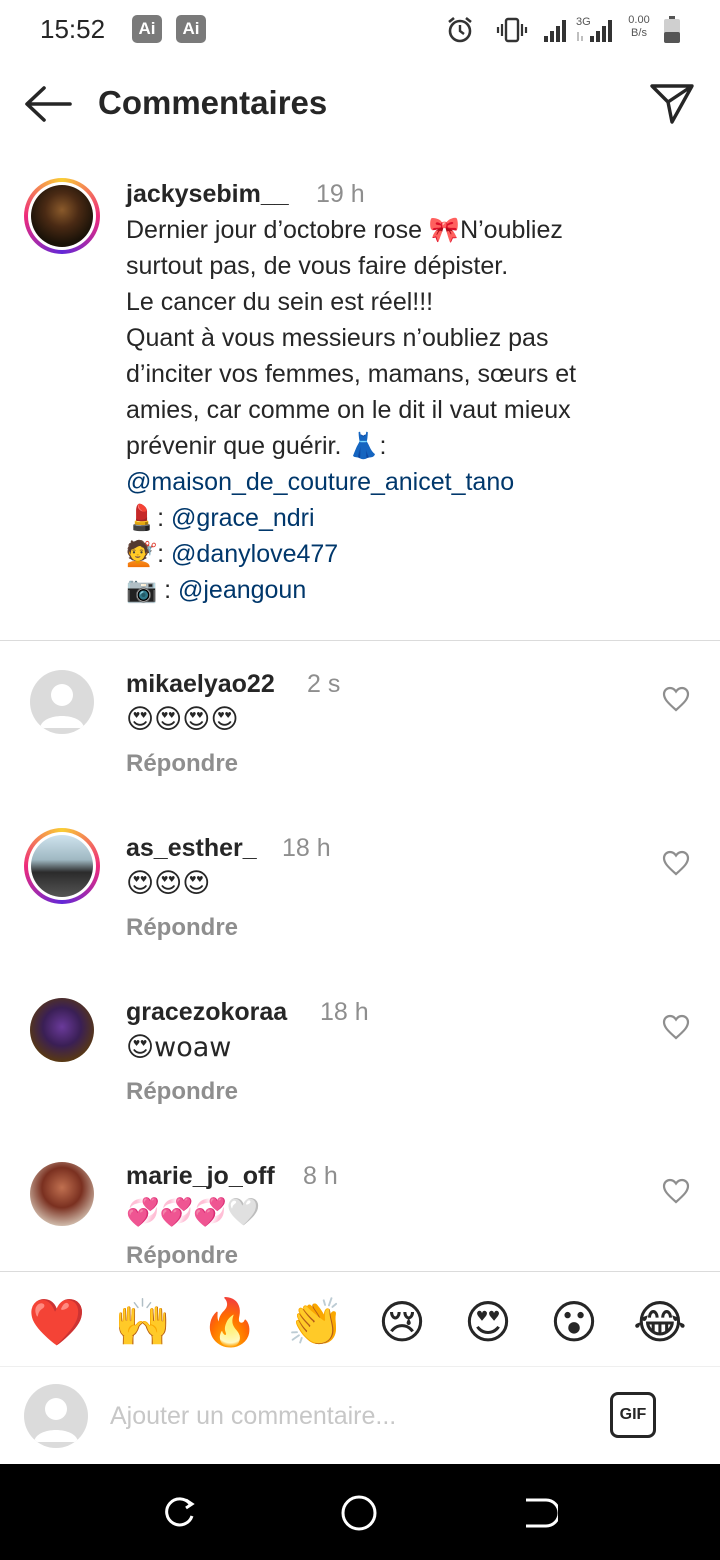  Describe the element at coordinates (660, 1322) in the screenshot. I see `tears-of-joy-emoji-button: 😂` at that location.